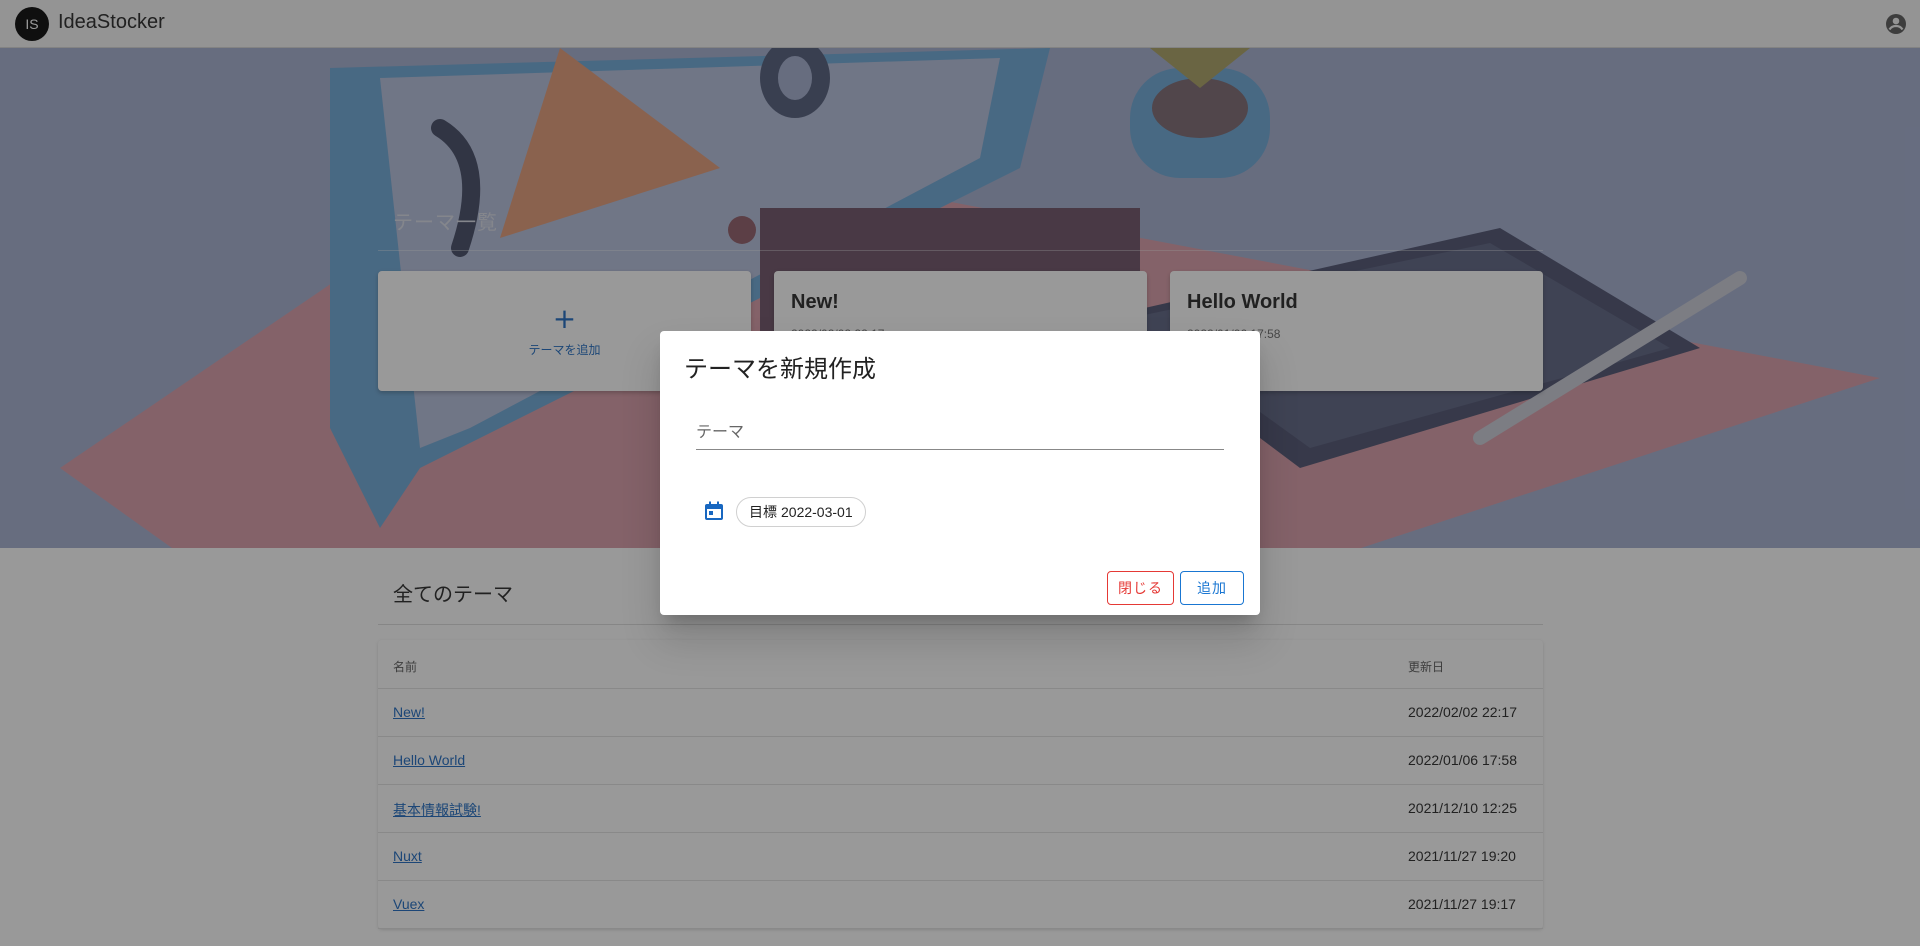  What do you see at coordinates (960, 473) in the screenshot?
I see `create-theme-dialog: テーマを新規作成 目標 2022-03-01 閉じる 追加` at bounding box center [960, 473].